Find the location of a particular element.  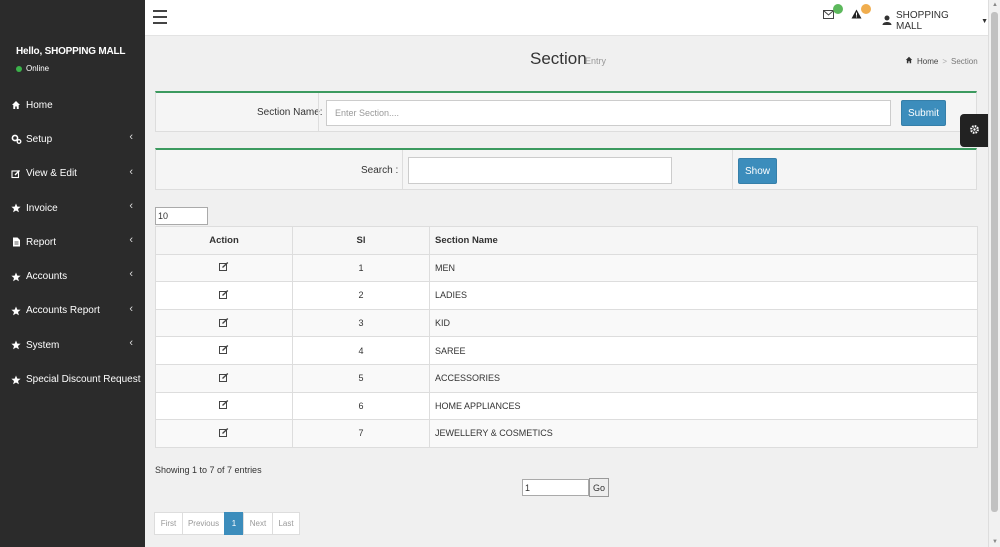

table-row: 2 LADIES is located at coordinates (566, 295).